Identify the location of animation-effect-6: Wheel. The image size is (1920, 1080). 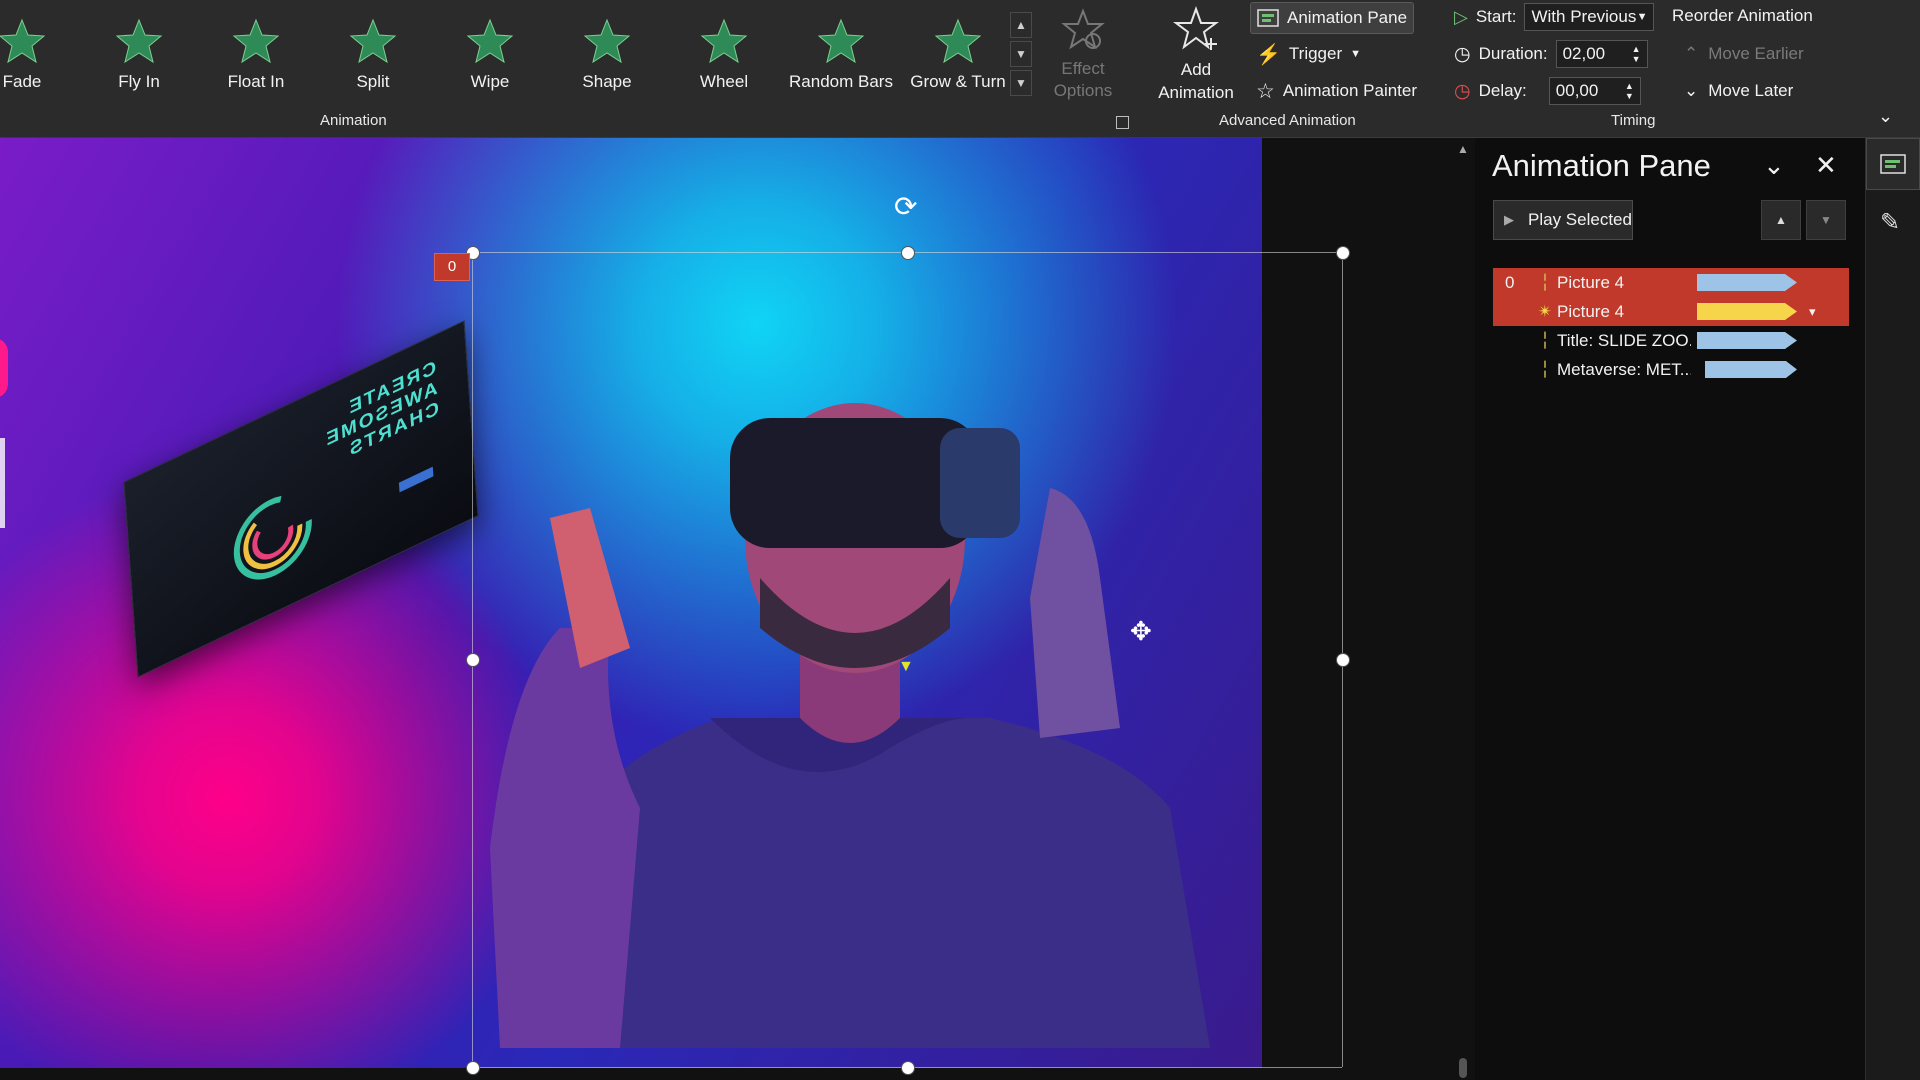
(724, 55).